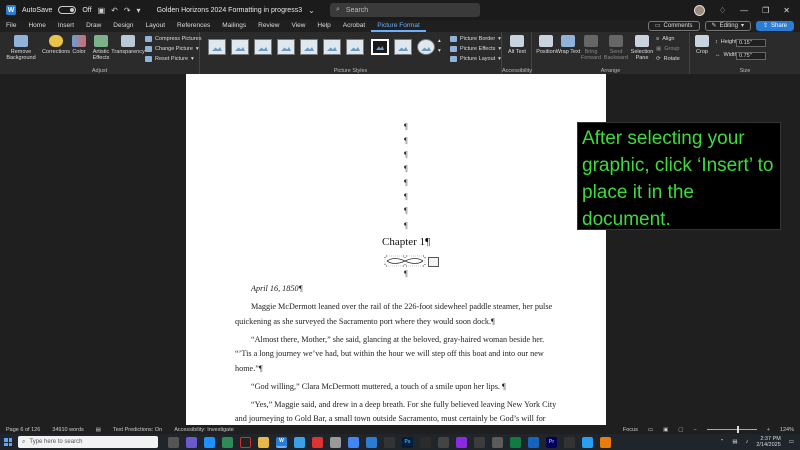 This screenshot has height=450, width=800. Describe the element at coordinates (169, 59) in the screenshot. I see `reset-picture-button: Reset Picture ▾` at that location.